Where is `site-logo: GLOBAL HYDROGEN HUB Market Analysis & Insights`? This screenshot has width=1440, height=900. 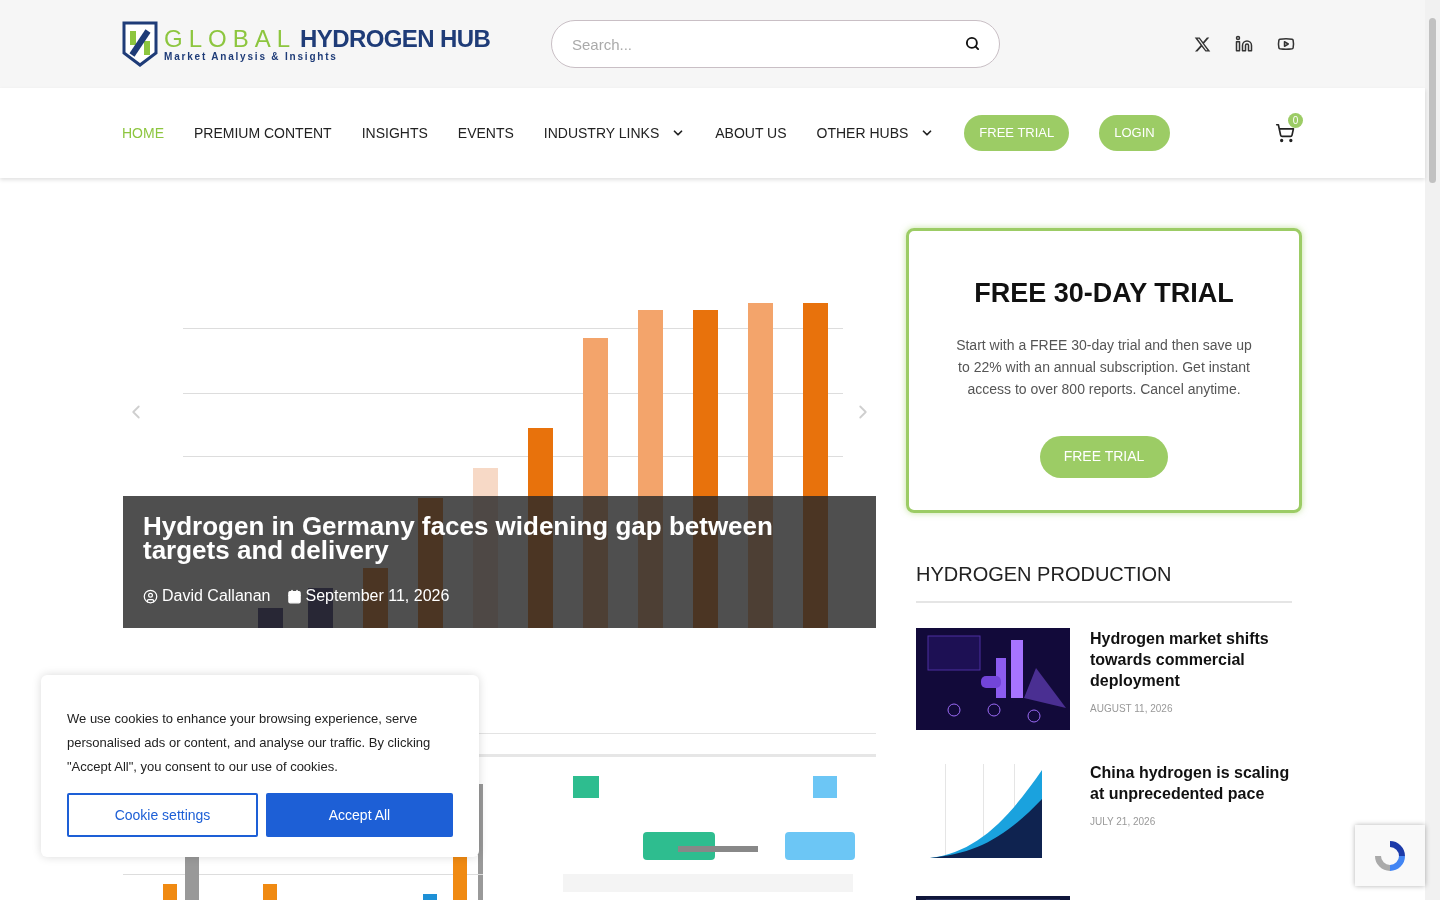 site-logo: GLOBAL HYDROGEN HUB Market Analysis & Insights is located at coordinates (312, 44).